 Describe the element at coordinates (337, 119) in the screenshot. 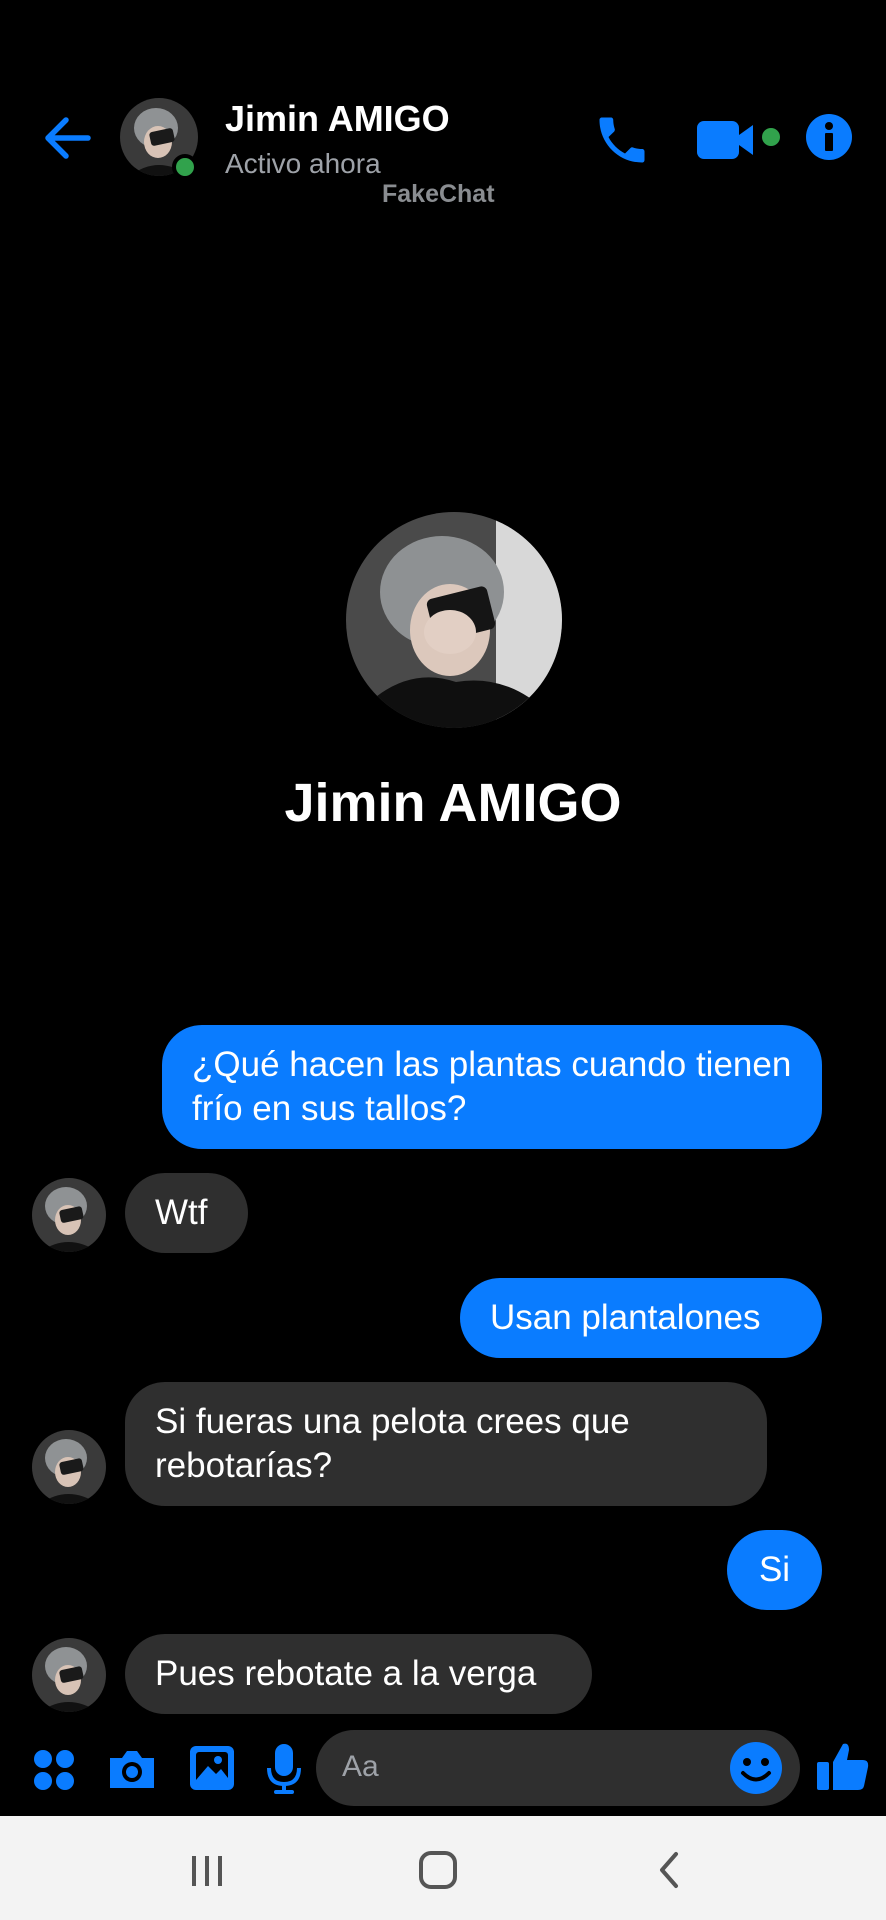

I see `contact-name: Jimin AMIGO` at that location.